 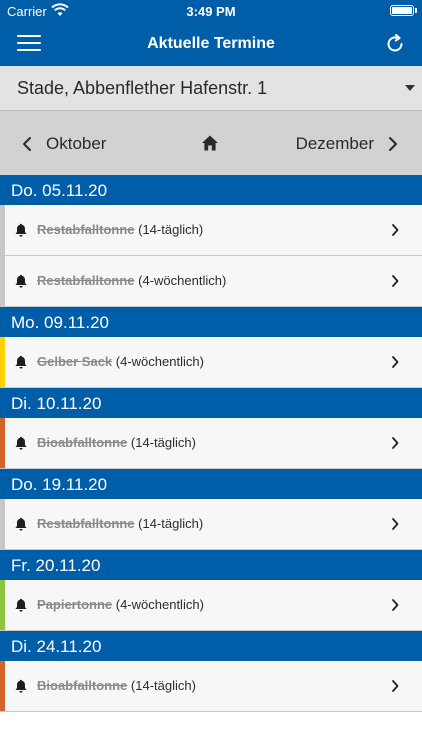 I want to click on caret-down-icon, so click(x=410, y=88).